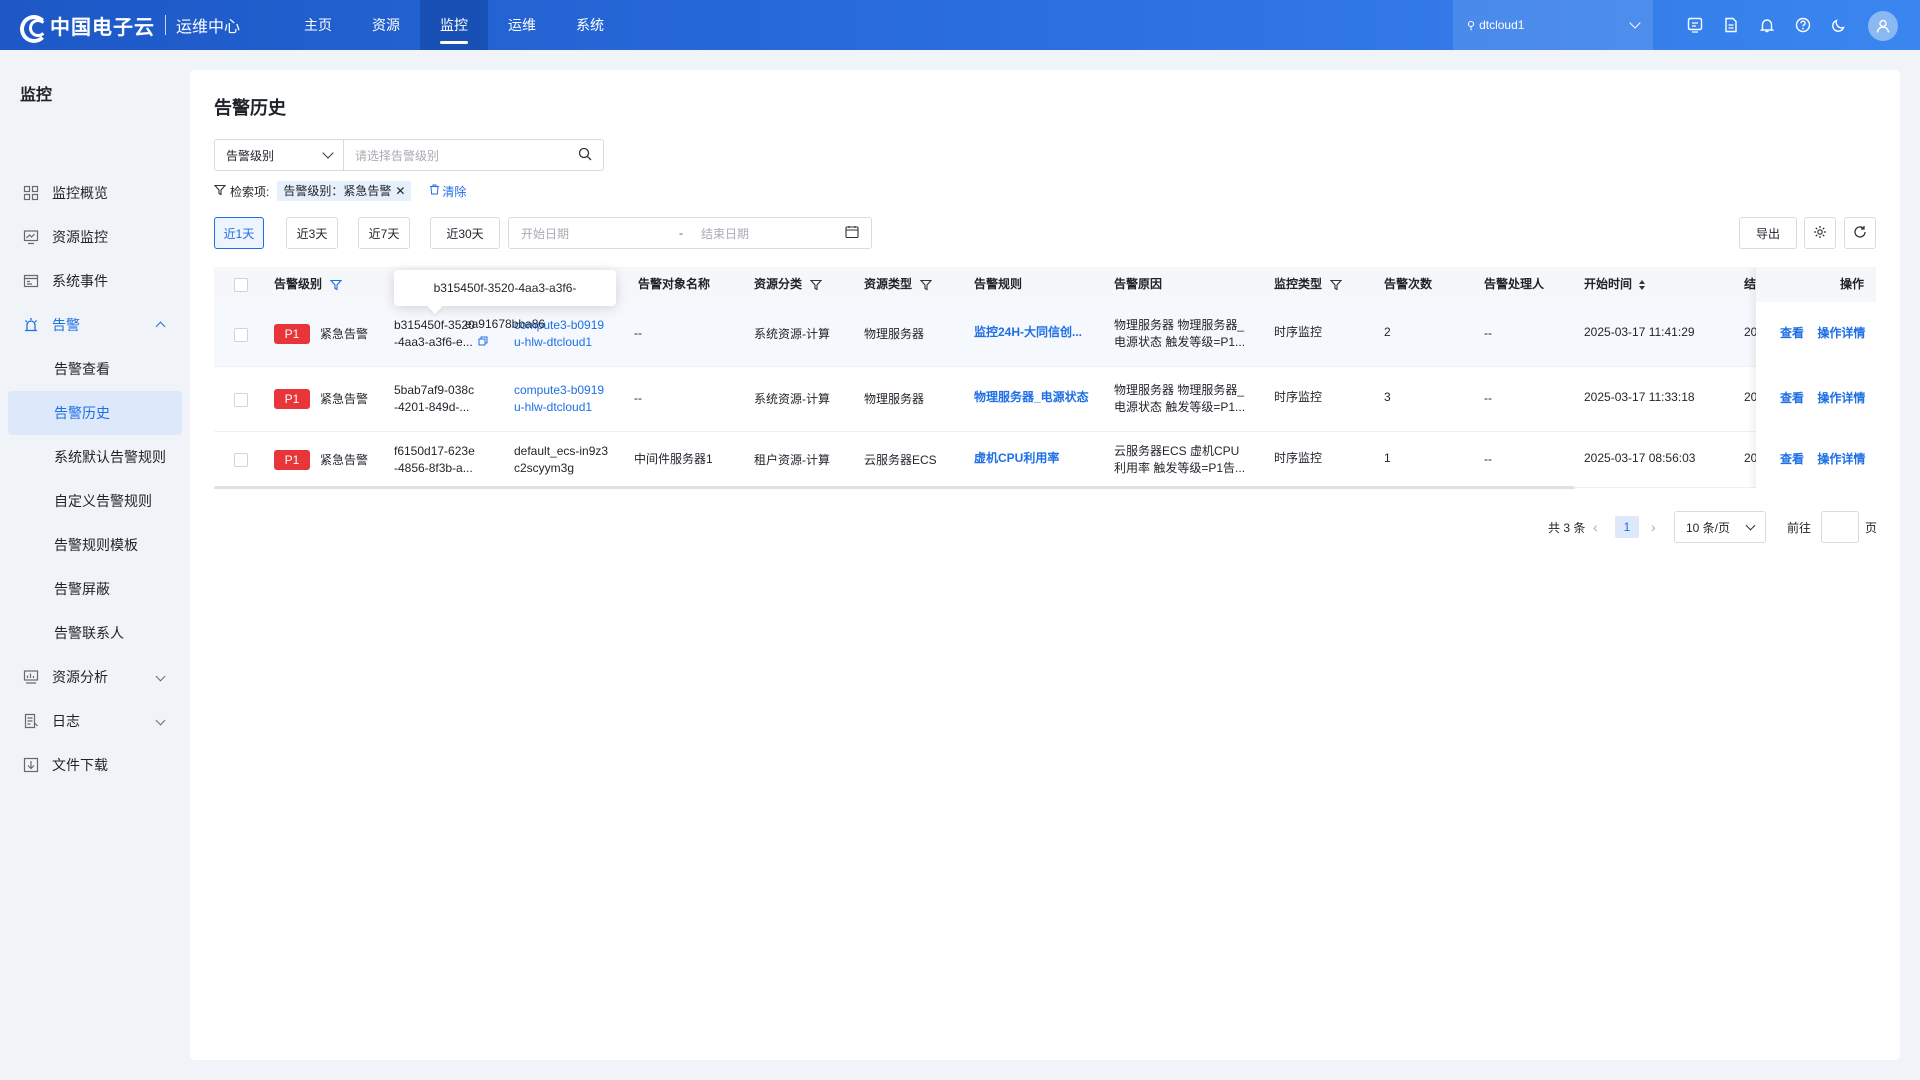  Describe the element at coordinates (95, 677) in the screenshot. I see `sidebar-item-resource-analysis: 资源分析` at that location.